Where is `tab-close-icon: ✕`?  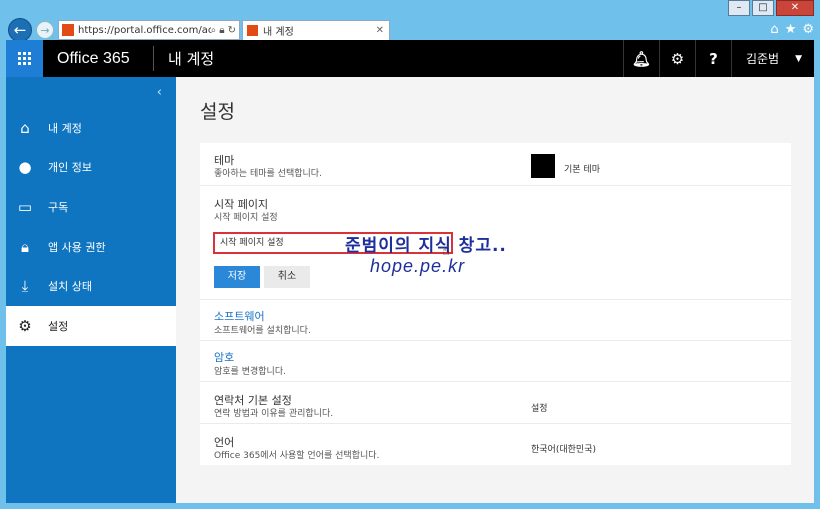 tab-close-icon: ✕ is located at coordinates (380, 30).